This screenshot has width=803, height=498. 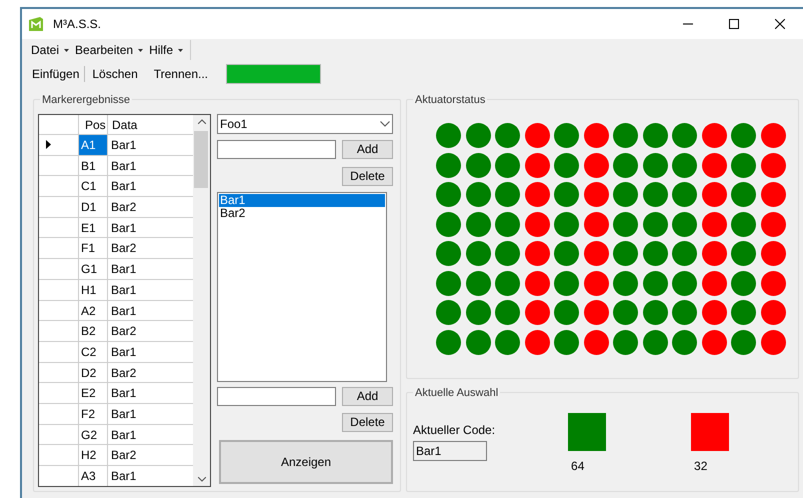 What do you see at coordinates (93, 331) in the screenshot?
I see `table-cell: B2` at bounding box center [93, 331].